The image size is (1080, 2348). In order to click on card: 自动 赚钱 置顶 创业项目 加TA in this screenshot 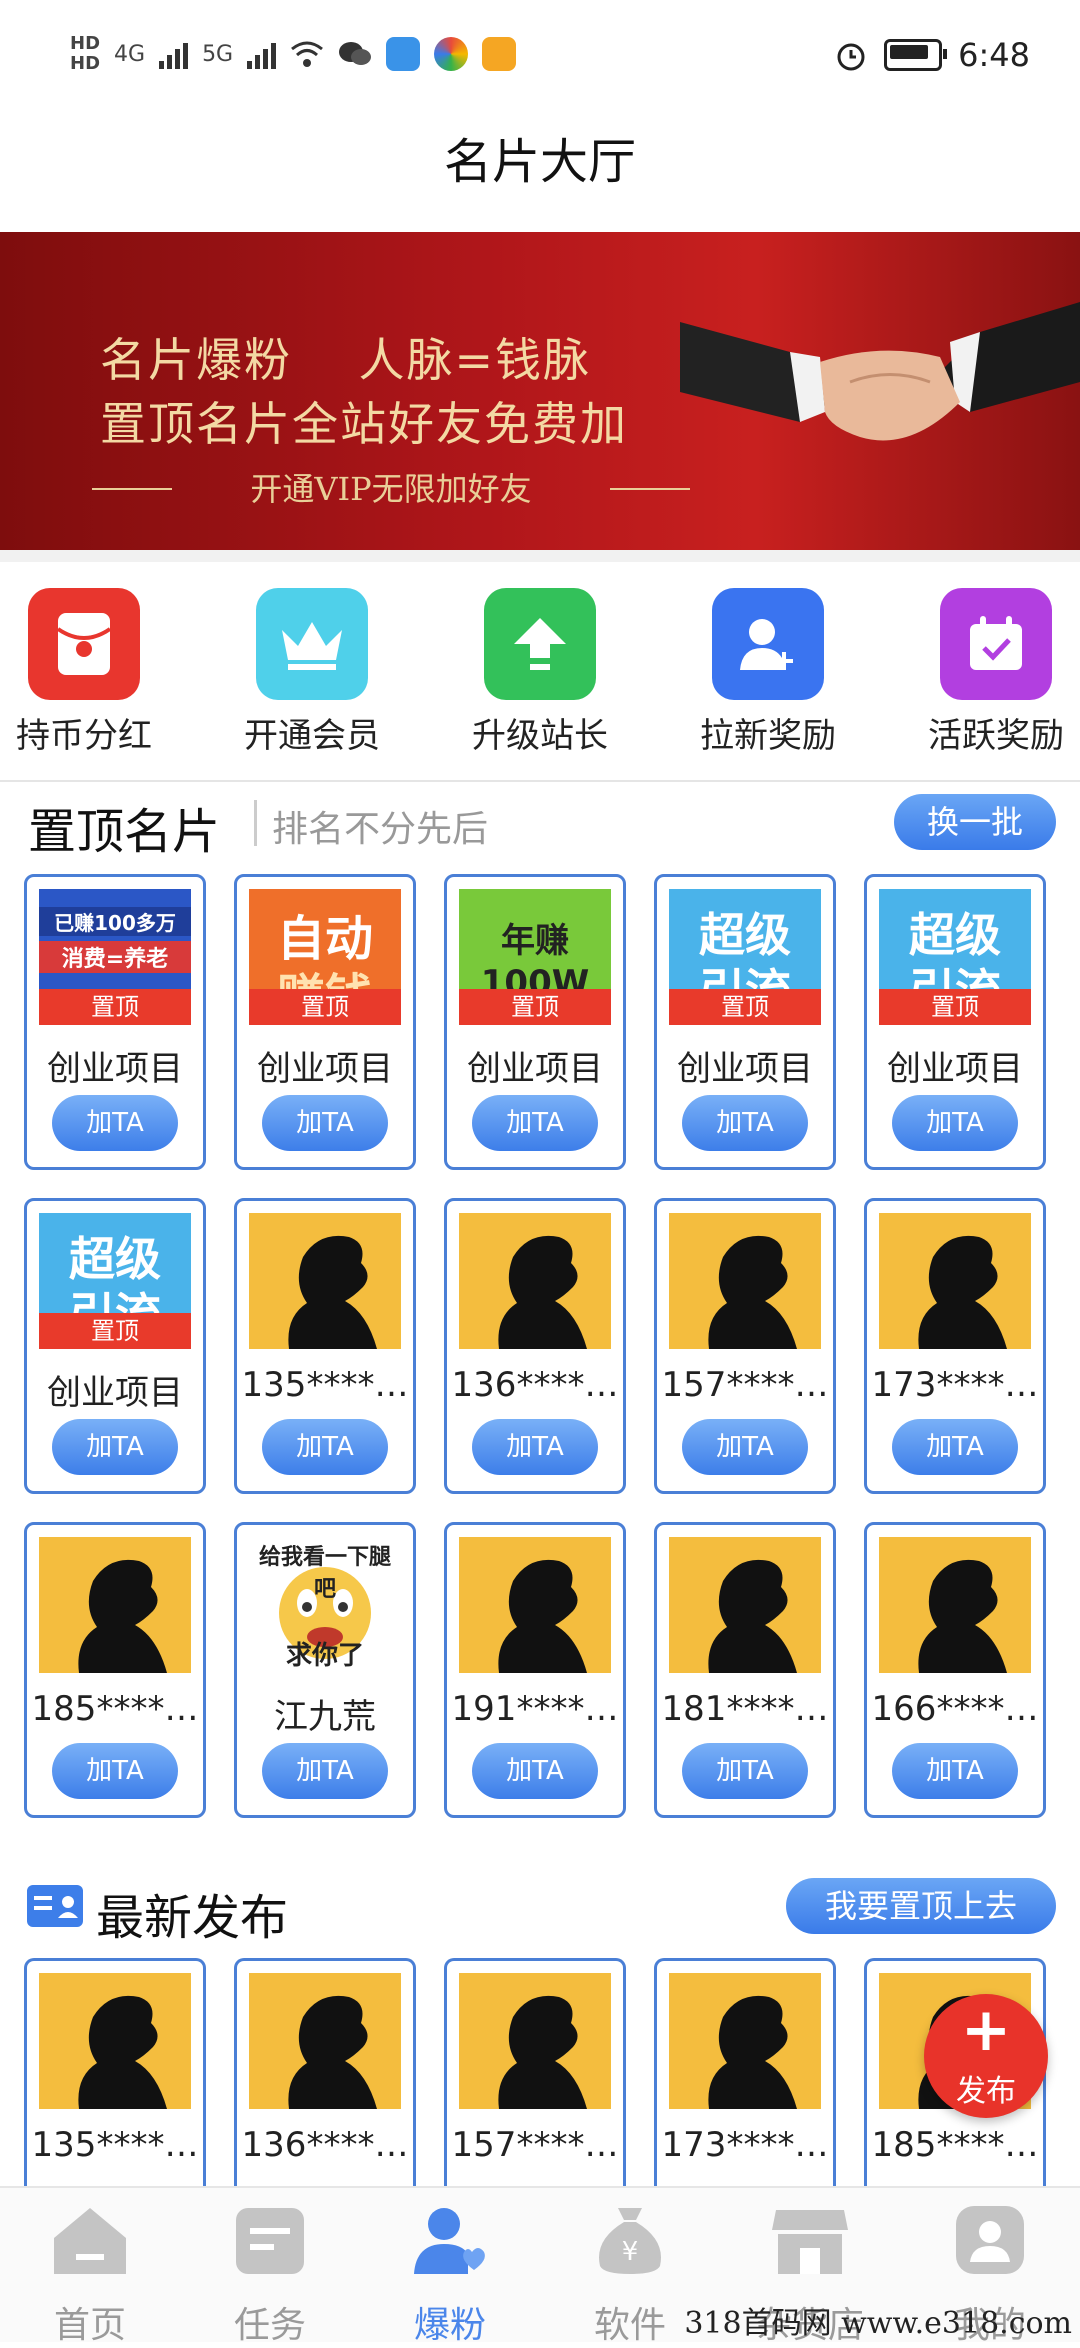, I will do `click(325, 1022)`.